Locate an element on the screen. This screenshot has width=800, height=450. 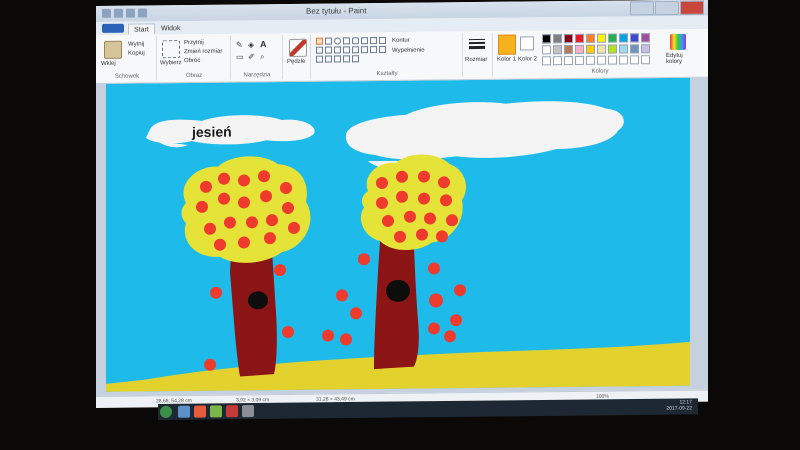
pentagon-shape-icon is located at coordinates (328, 50).